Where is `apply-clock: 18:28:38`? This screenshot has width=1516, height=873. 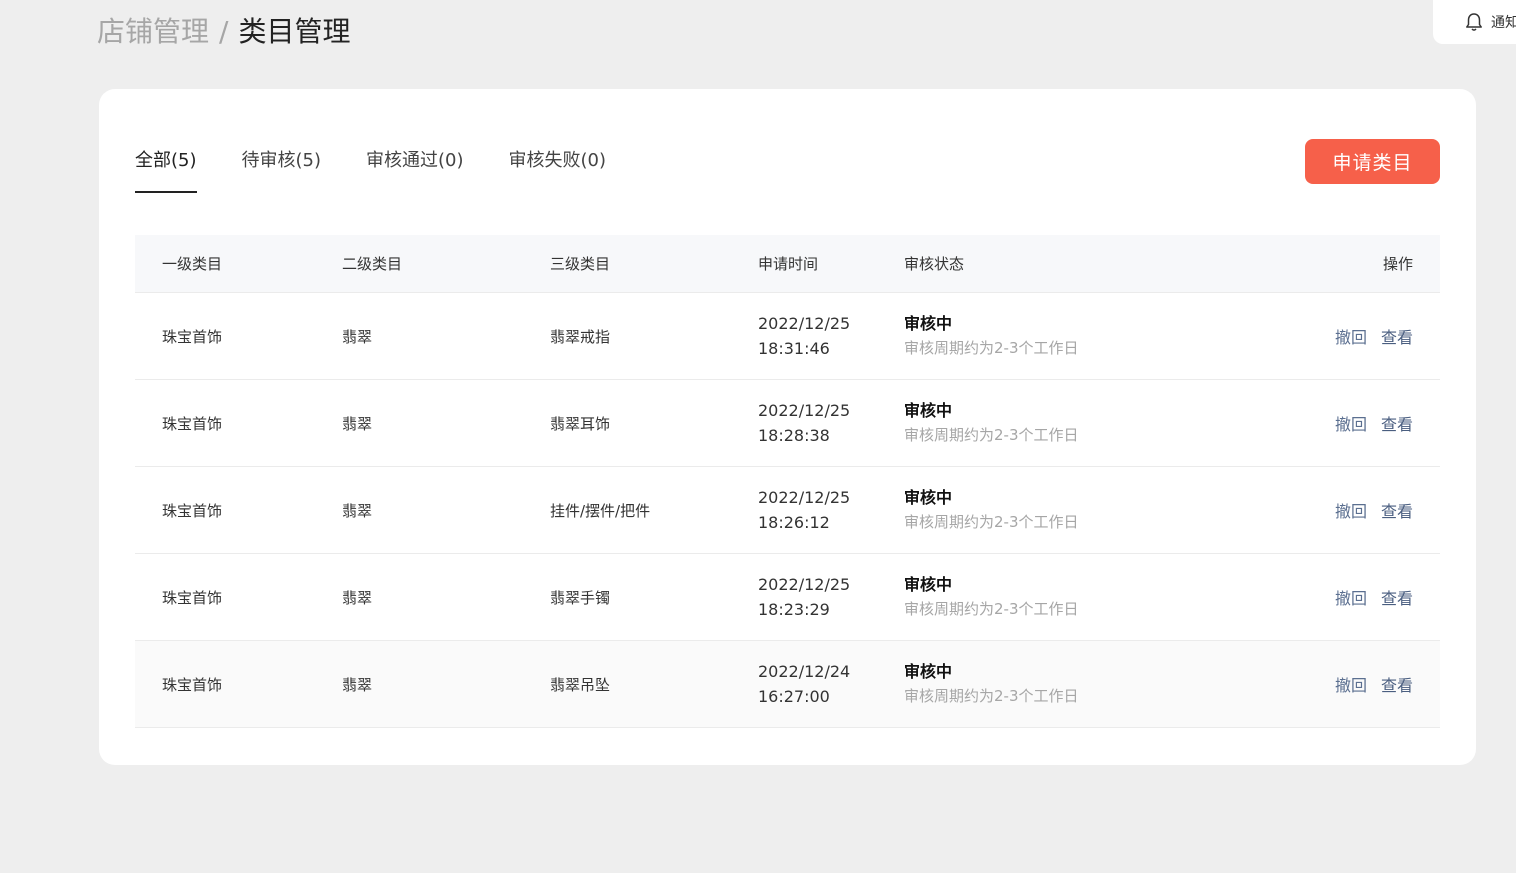 apply-clock: 18:28:38 is located at coordinates (794, 435).